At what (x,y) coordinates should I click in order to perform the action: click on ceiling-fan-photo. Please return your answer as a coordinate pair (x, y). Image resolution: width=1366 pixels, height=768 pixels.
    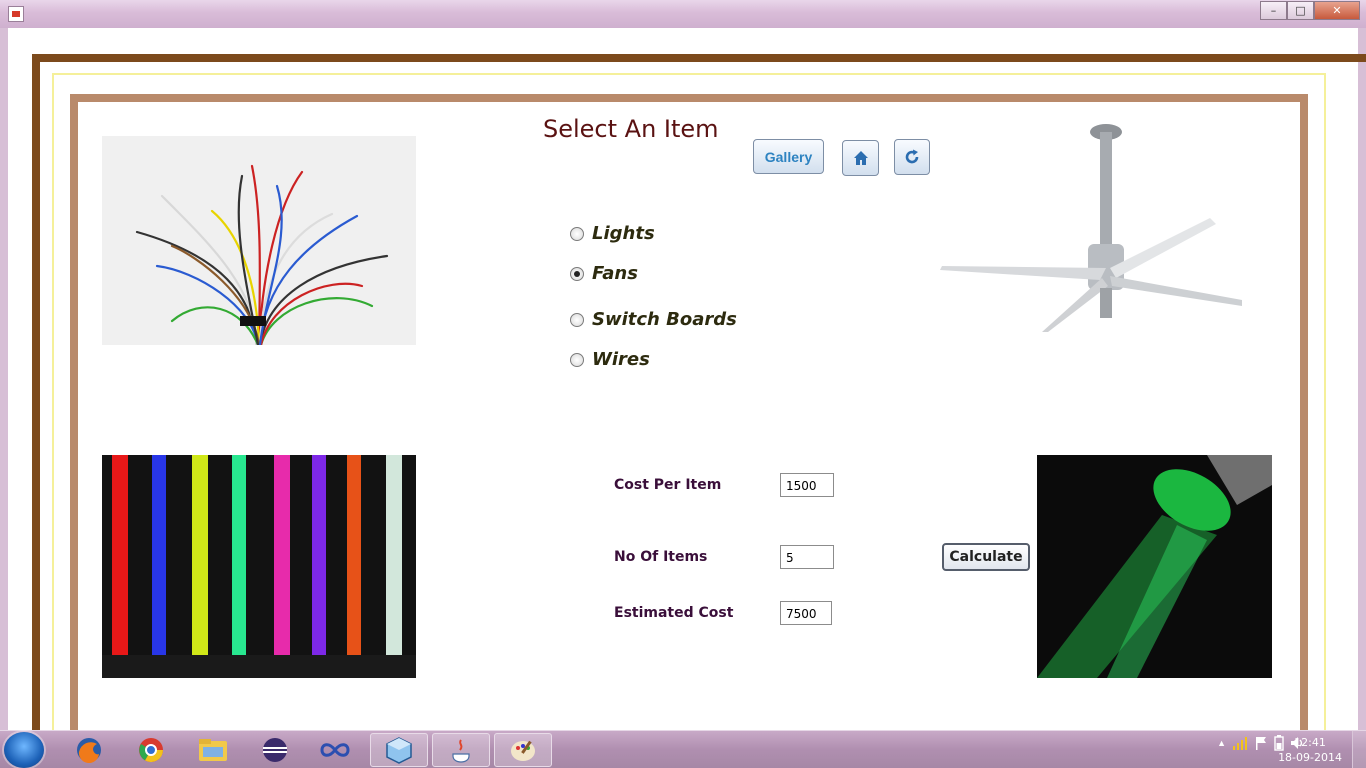
    Looking at the image, I should click on (1095, 228).